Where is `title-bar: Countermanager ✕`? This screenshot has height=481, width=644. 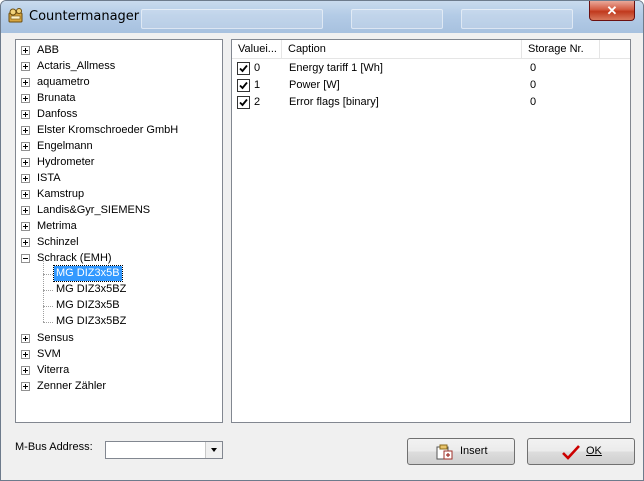
title-bar: Countermanager ✕ is located at coordinates (322, 17).